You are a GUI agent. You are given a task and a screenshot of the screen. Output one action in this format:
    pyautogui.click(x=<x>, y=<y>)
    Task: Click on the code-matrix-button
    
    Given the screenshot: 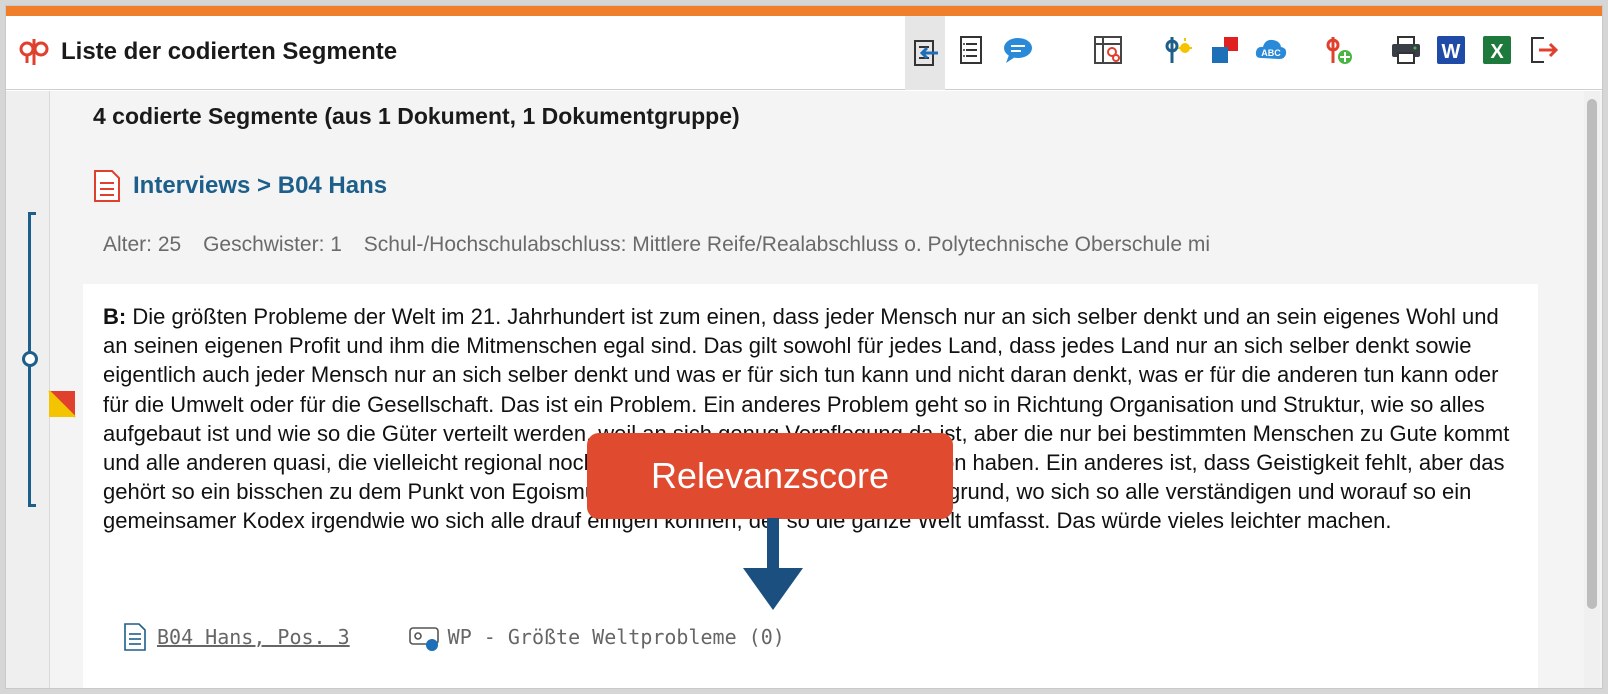 What is the action you would take?
    pyautogui.click(x=1108, y=50)
    